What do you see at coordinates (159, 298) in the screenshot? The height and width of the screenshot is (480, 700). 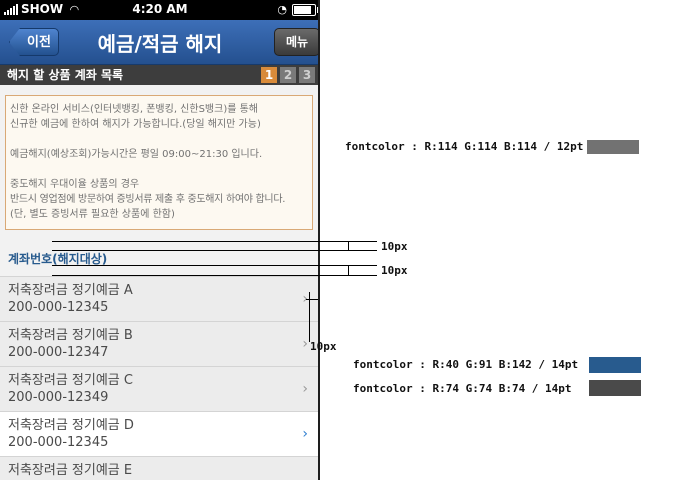 I see `account-item-a: 저축장려금 정기예금 A 200-000-12345 ›` at bounding box center [159, 298].